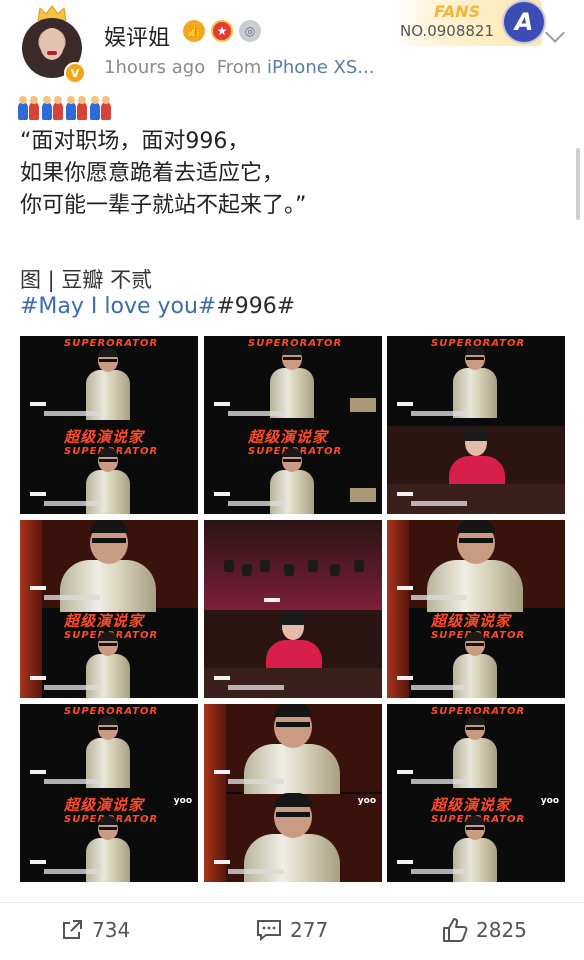 The height and width of the screenshot is (960, 584). What do you see at coordinates (524, 22) in the screenshot?
I see `avengers-logo-icon: A` at bounding box center [524, 22].